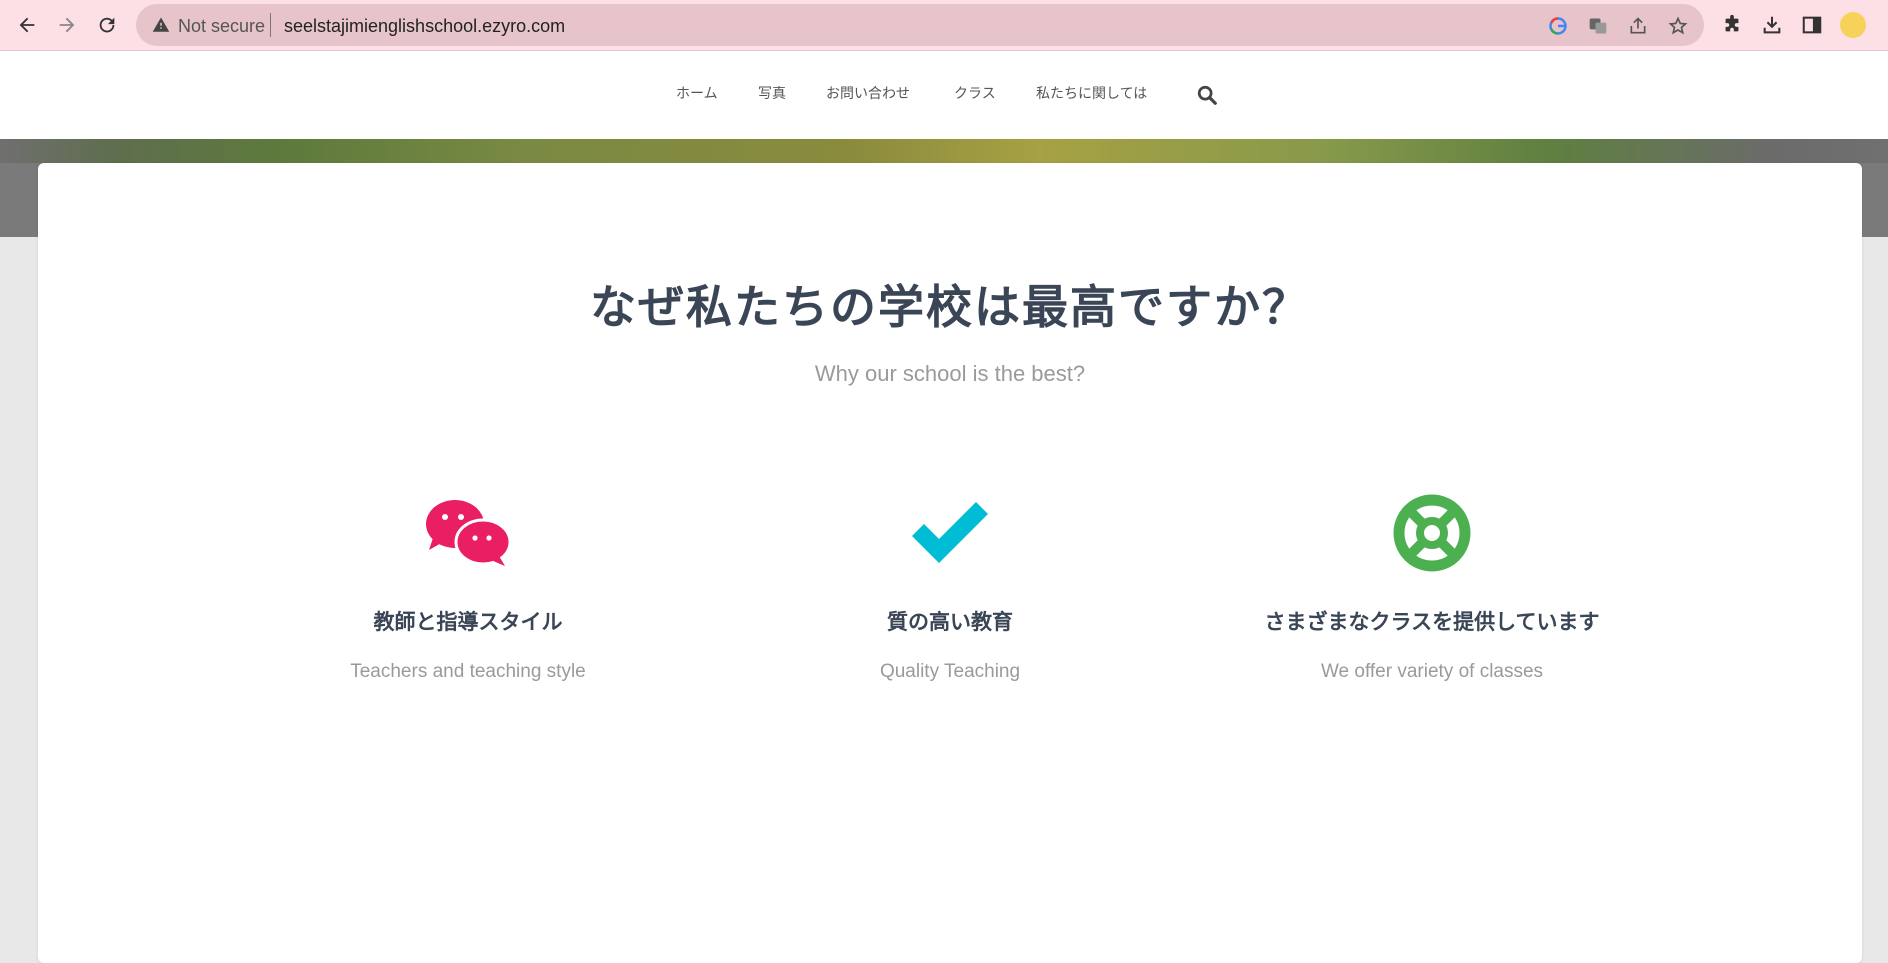  Describe the element at coordinates (1638, 26) in the screenshot. I see `share-icon` at that location.